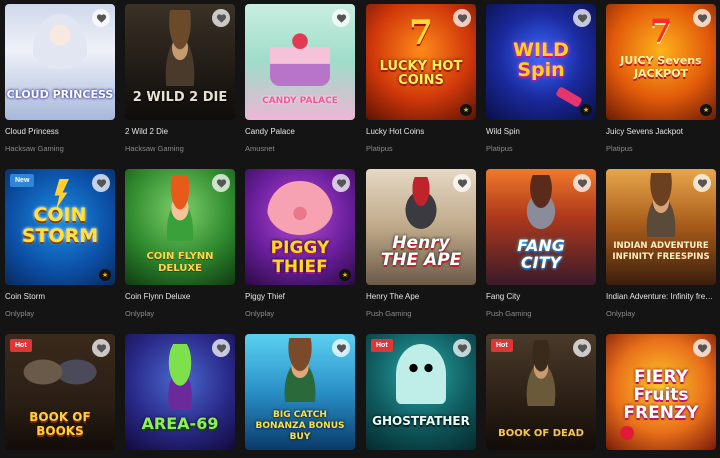 The height and width of the screenshot is (458, 720). Describe the element at coordinates (627, 433) in the screenshot. I see `fruit-icon` at that location.